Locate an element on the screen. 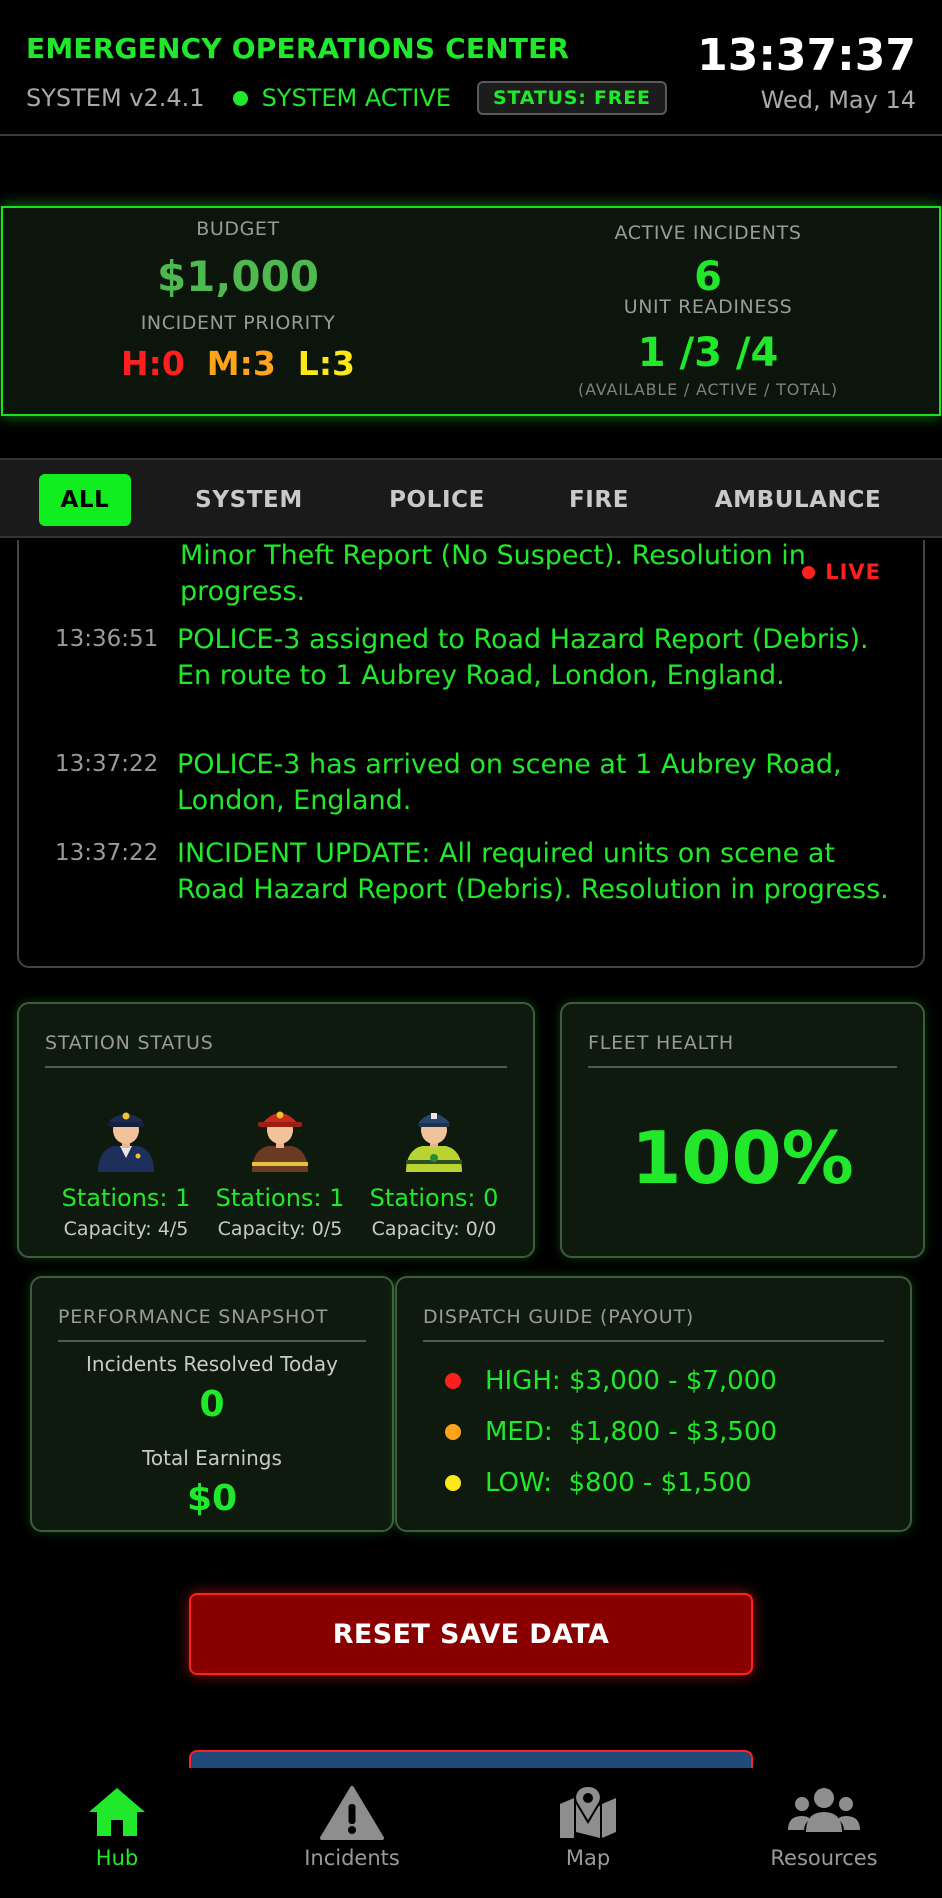 The image size is (942, 1898). police-station: Stations: 1 Capacity: 4/5 is located at coordinates (126, 1170).